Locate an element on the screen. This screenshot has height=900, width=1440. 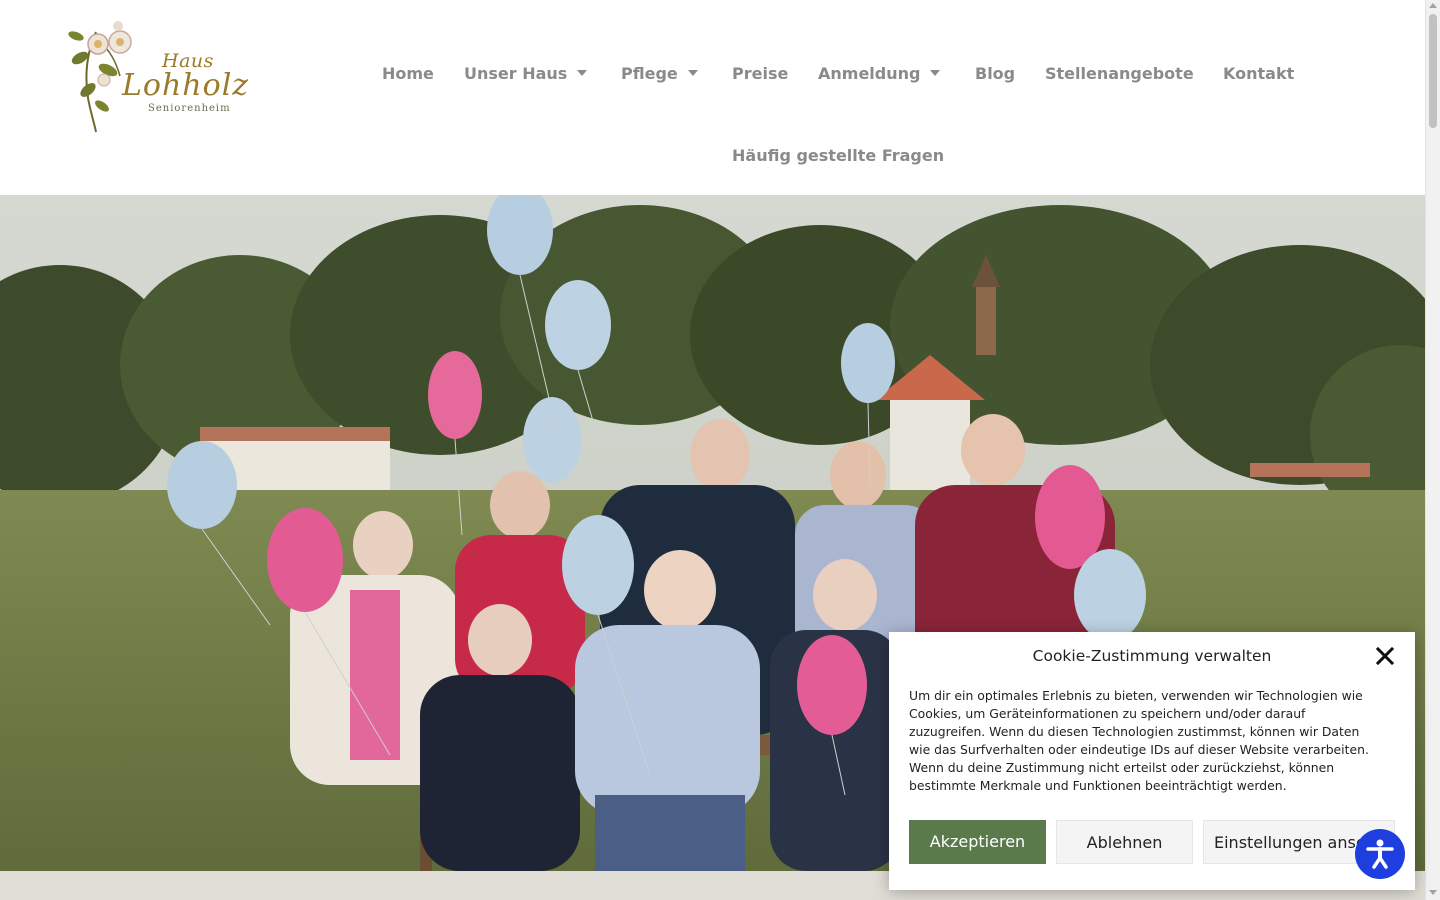
nav-preise-label: Preise is located at coordinates (760, 73).